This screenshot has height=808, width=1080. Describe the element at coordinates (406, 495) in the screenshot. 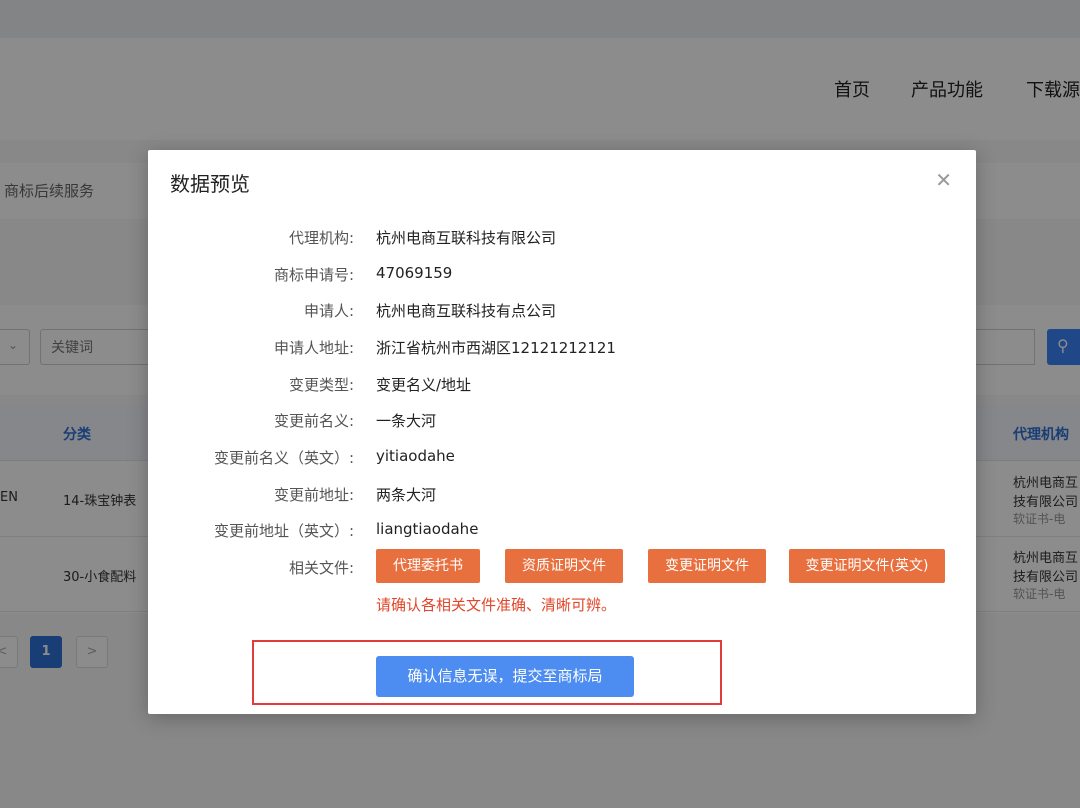

I see `value-old-address: 两条大河` at that location.